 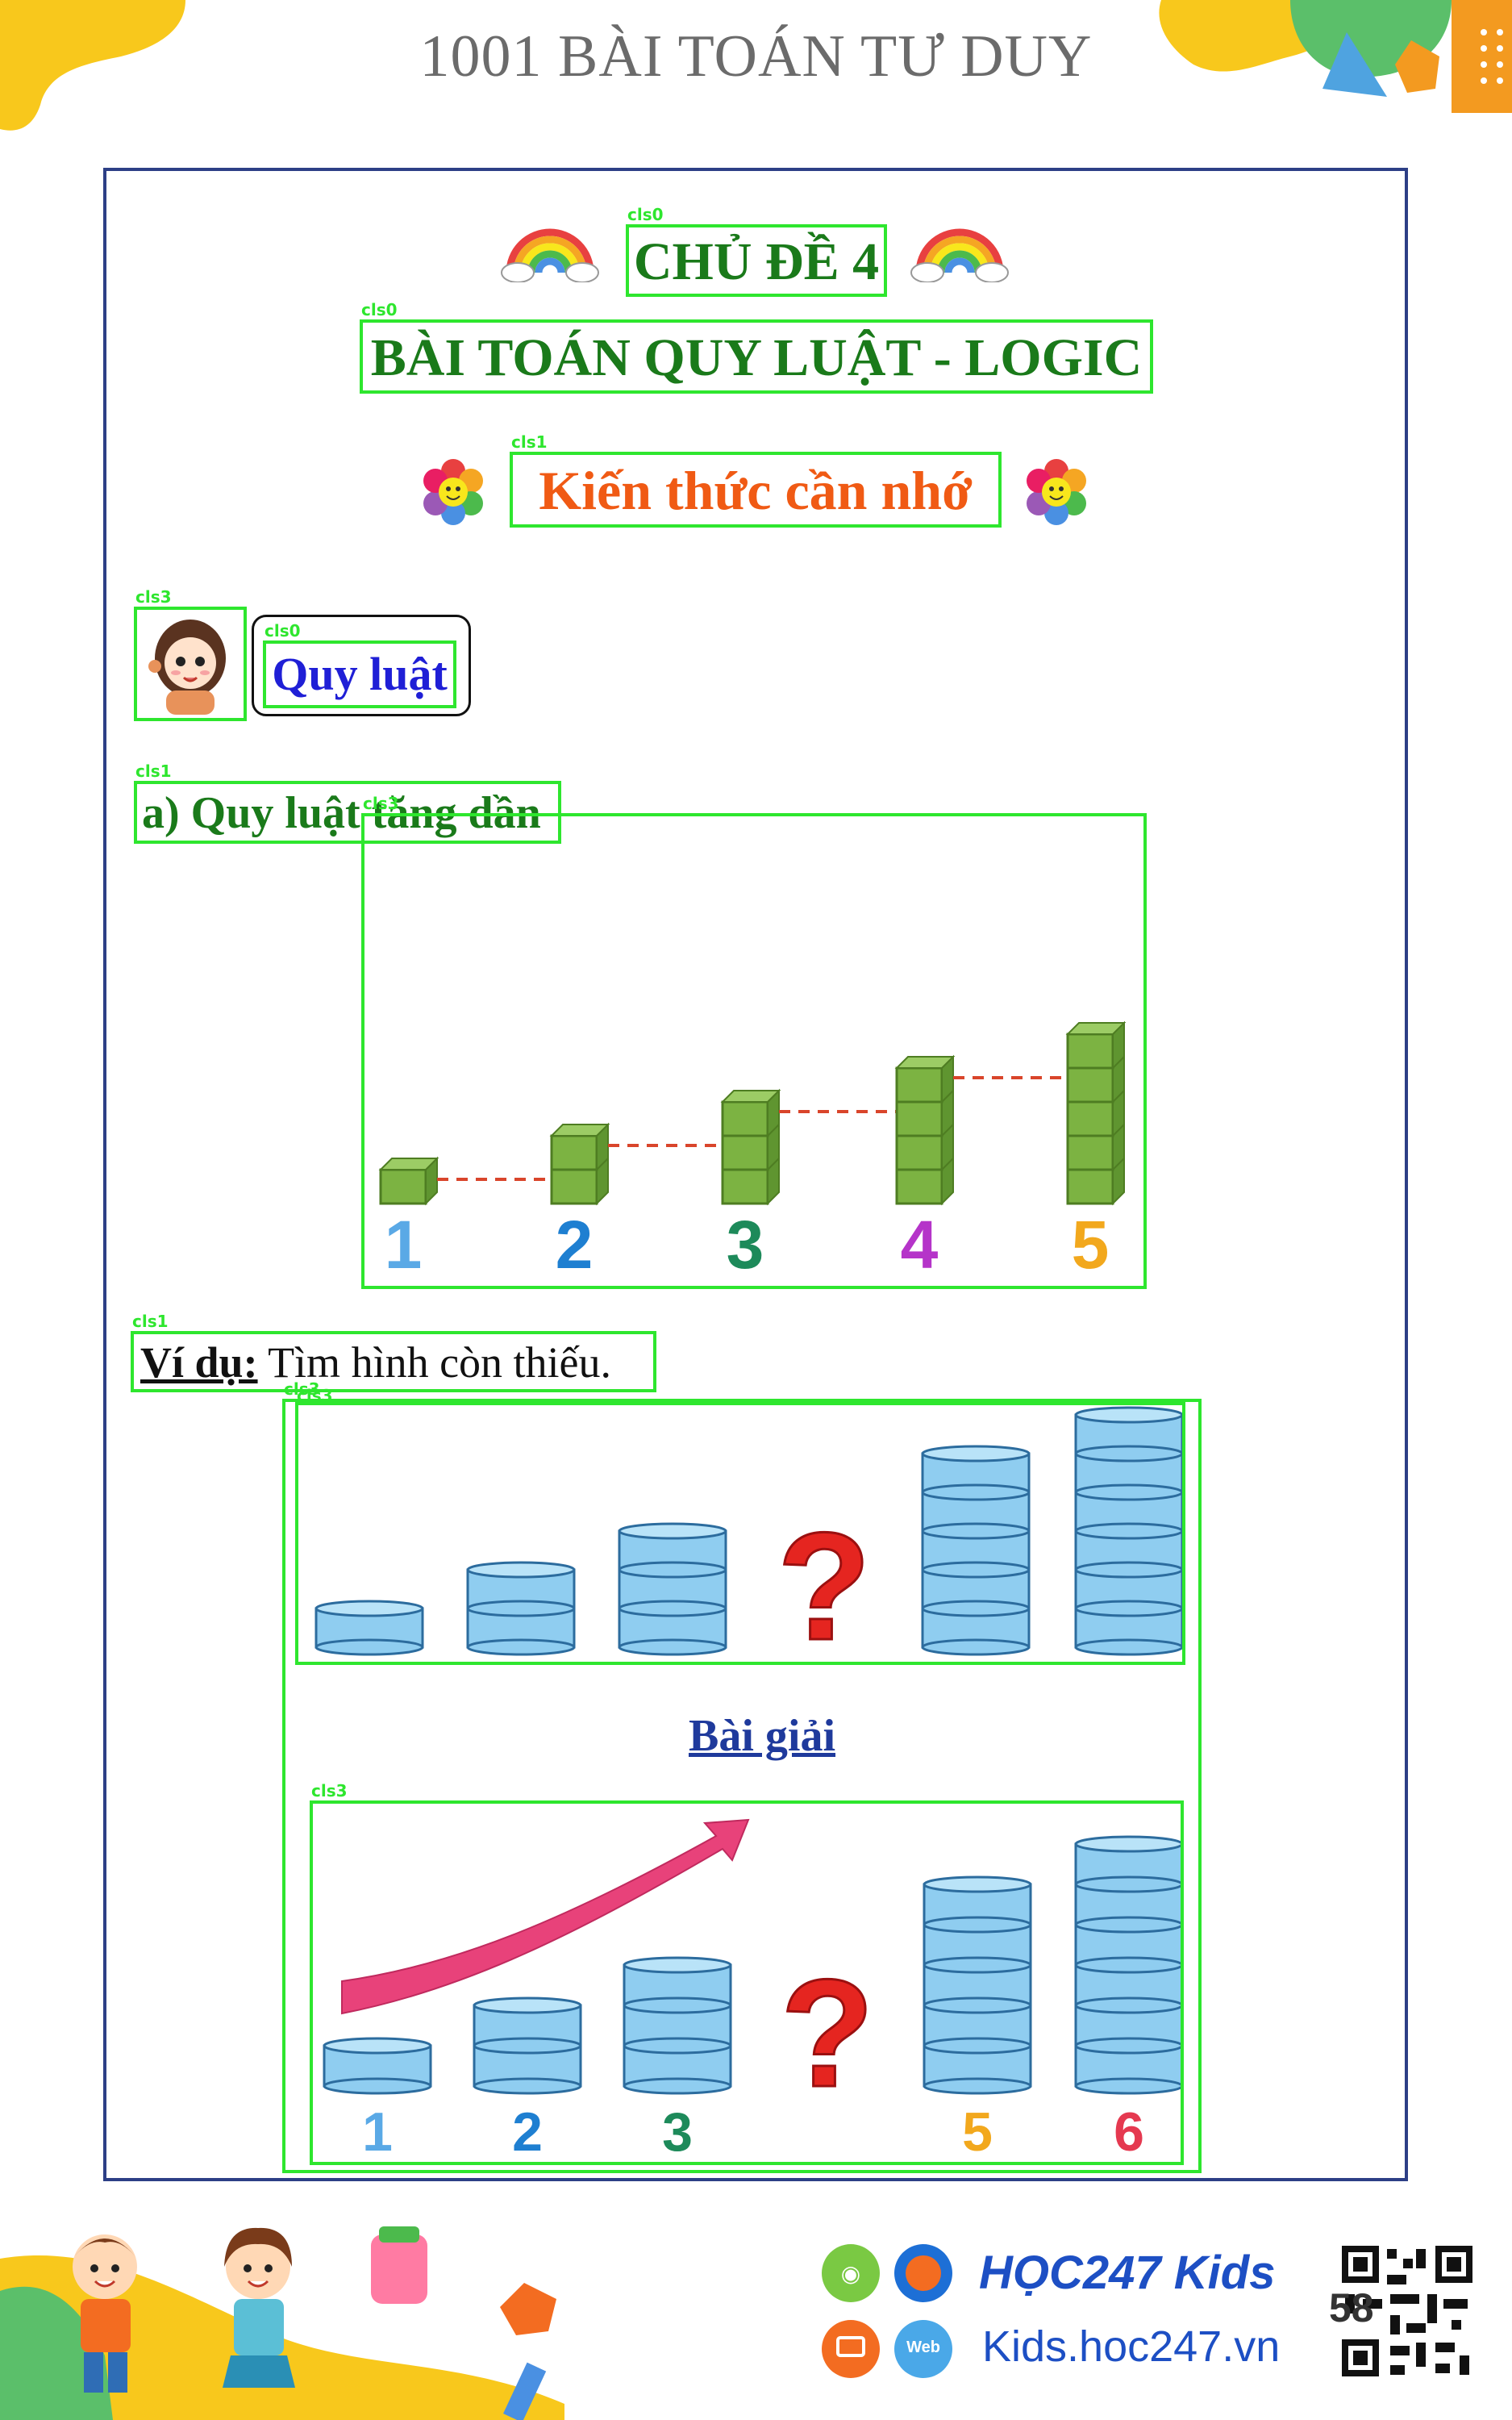 I want to click on example-box: cls1 Ví dụ: Tìm hình còn thiếu., so click(x=393, y=1352).